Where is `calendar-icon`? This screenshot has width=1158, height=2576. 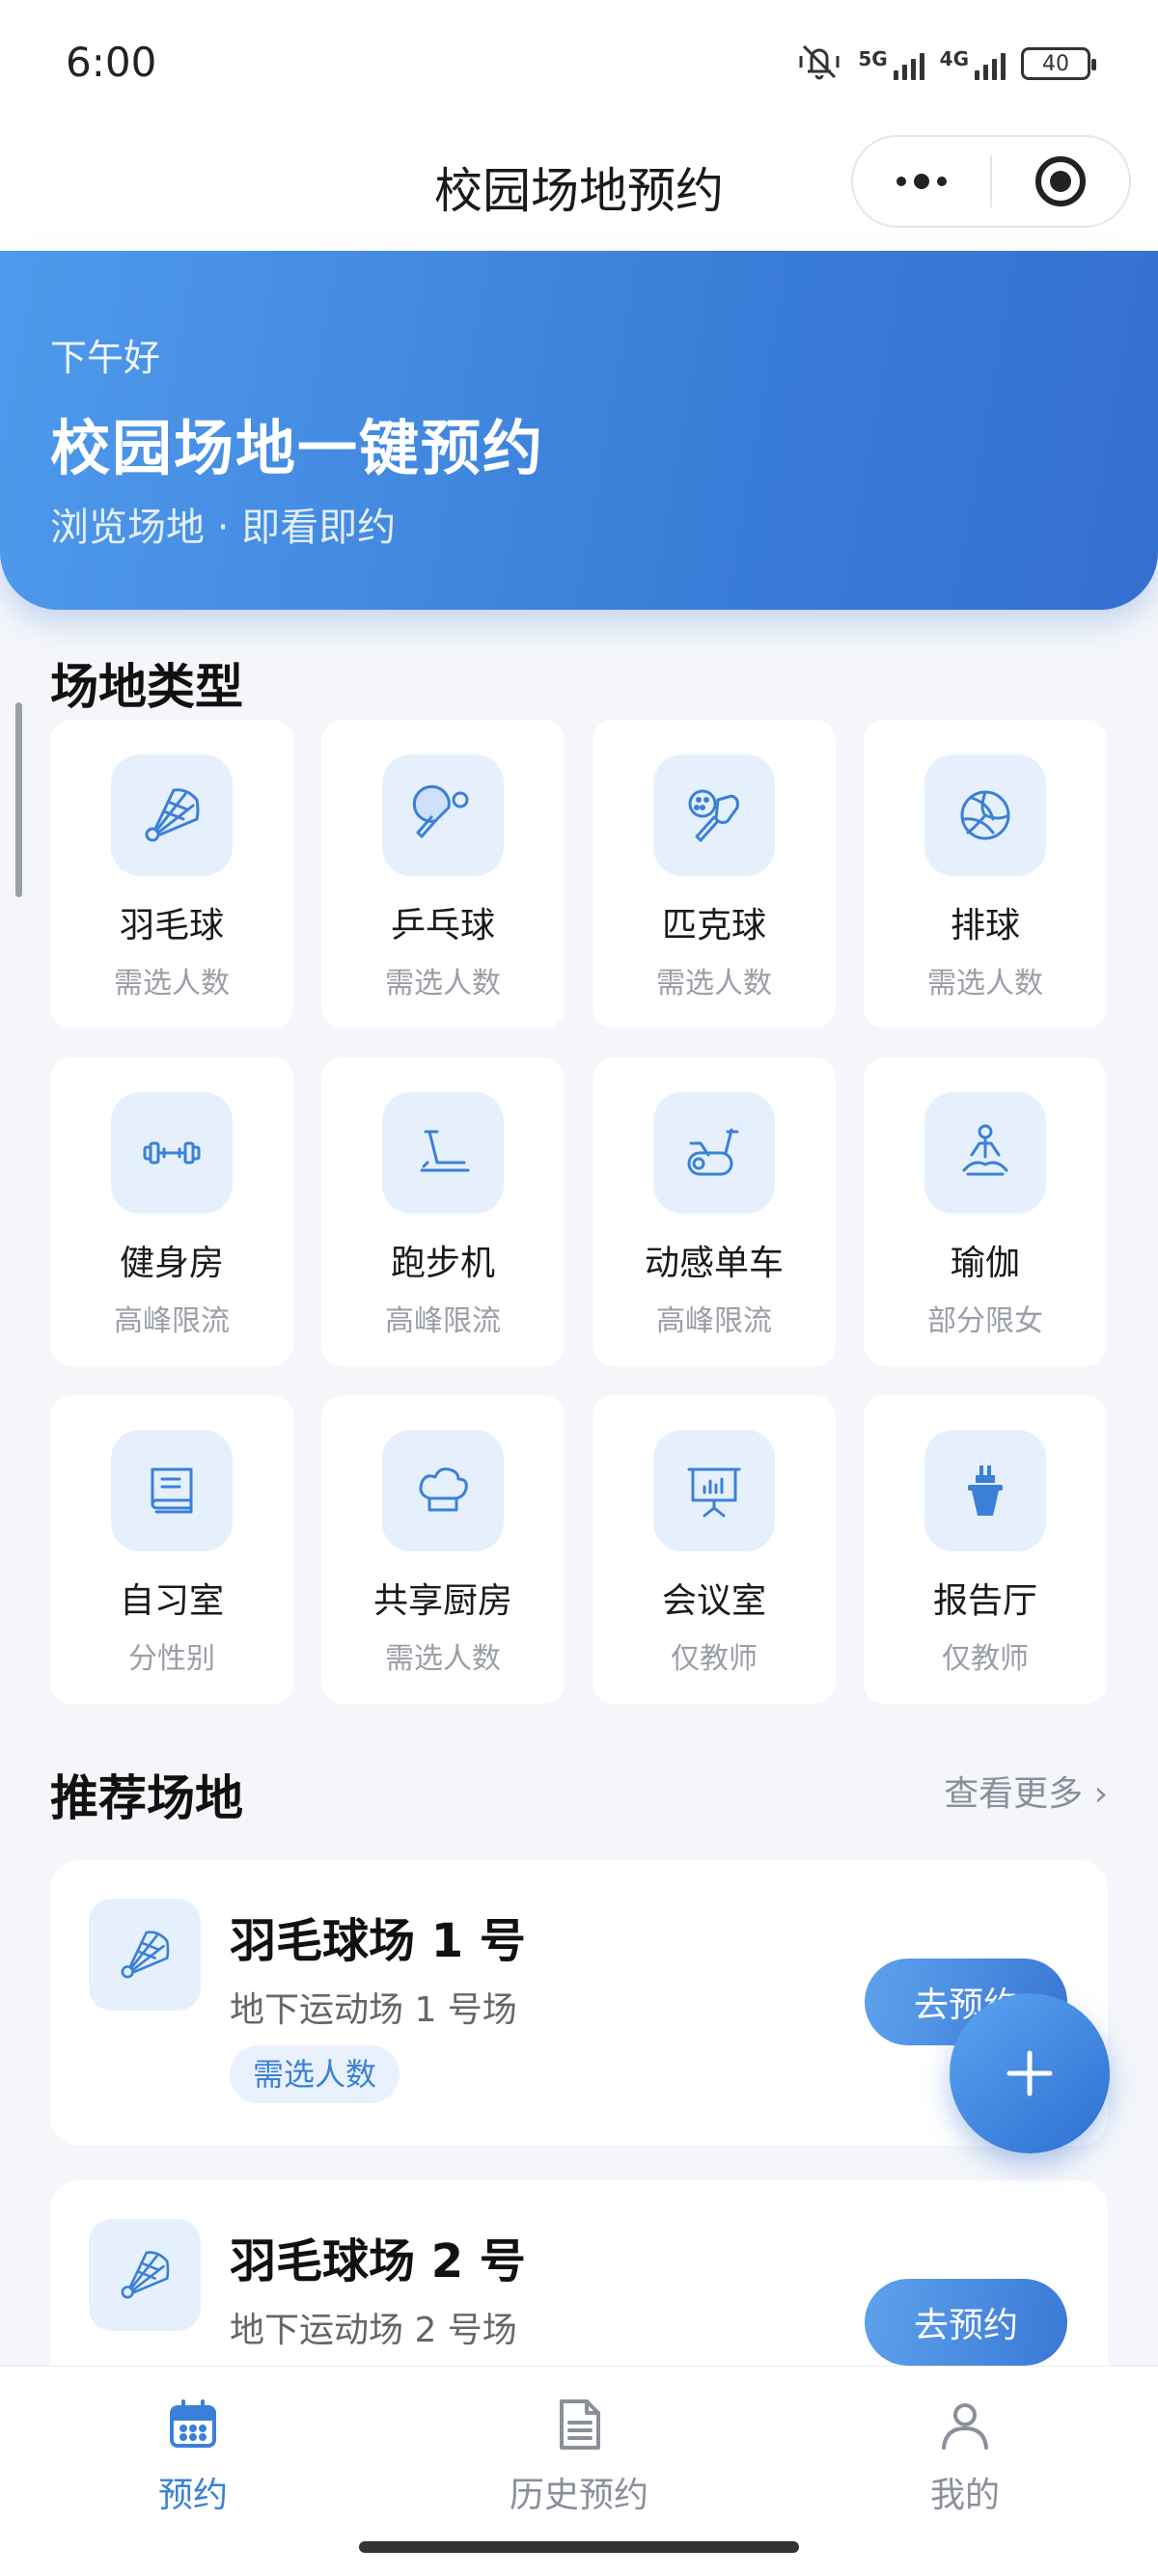 calendar-icon is located at coordinates (193, 2424).